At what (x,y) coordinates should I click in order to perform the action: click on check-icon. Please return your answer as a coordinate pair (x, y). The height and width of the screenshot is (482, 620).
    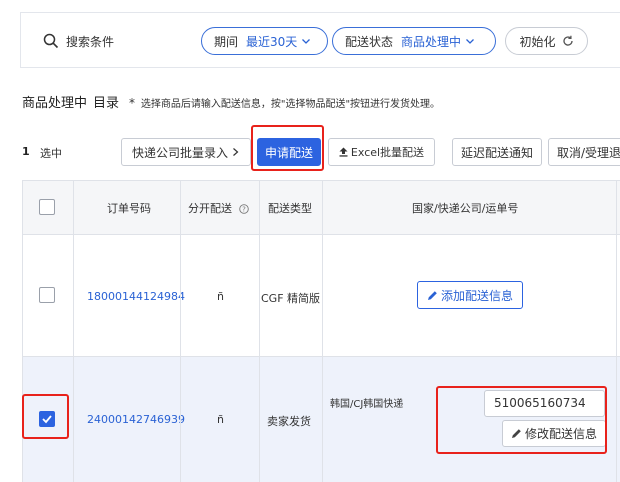
    Looking at the image, I should click on (47, 419).